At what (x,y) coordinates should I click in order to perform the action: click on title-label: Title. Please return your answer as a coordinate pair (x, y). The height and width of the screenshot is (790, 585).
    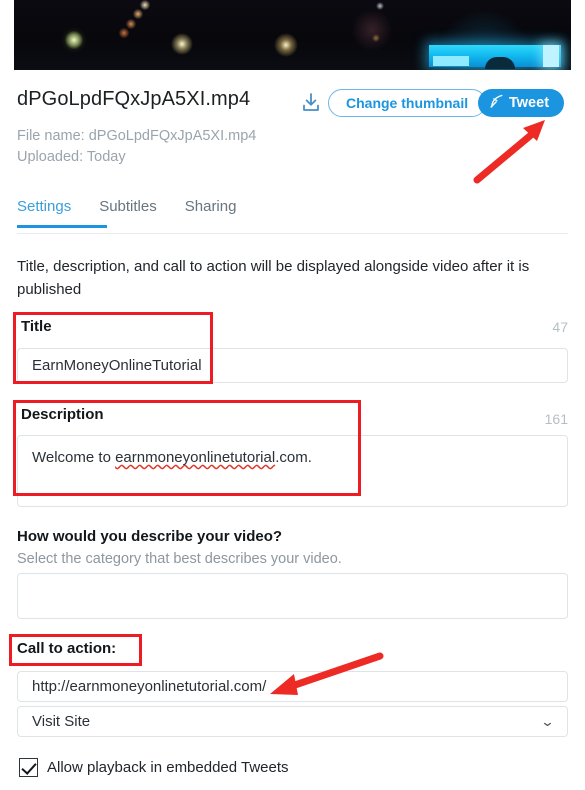
    Looking at the image, I should click on (36, 326).